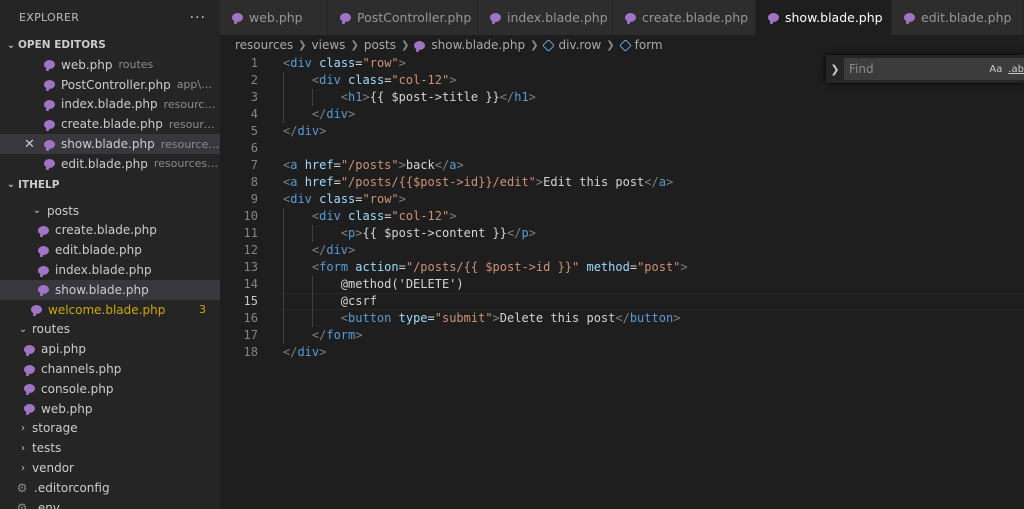 This screenshot has height=509, width=1024. I want to click on code-line-current: 15 @csrf, so click(622, 301).